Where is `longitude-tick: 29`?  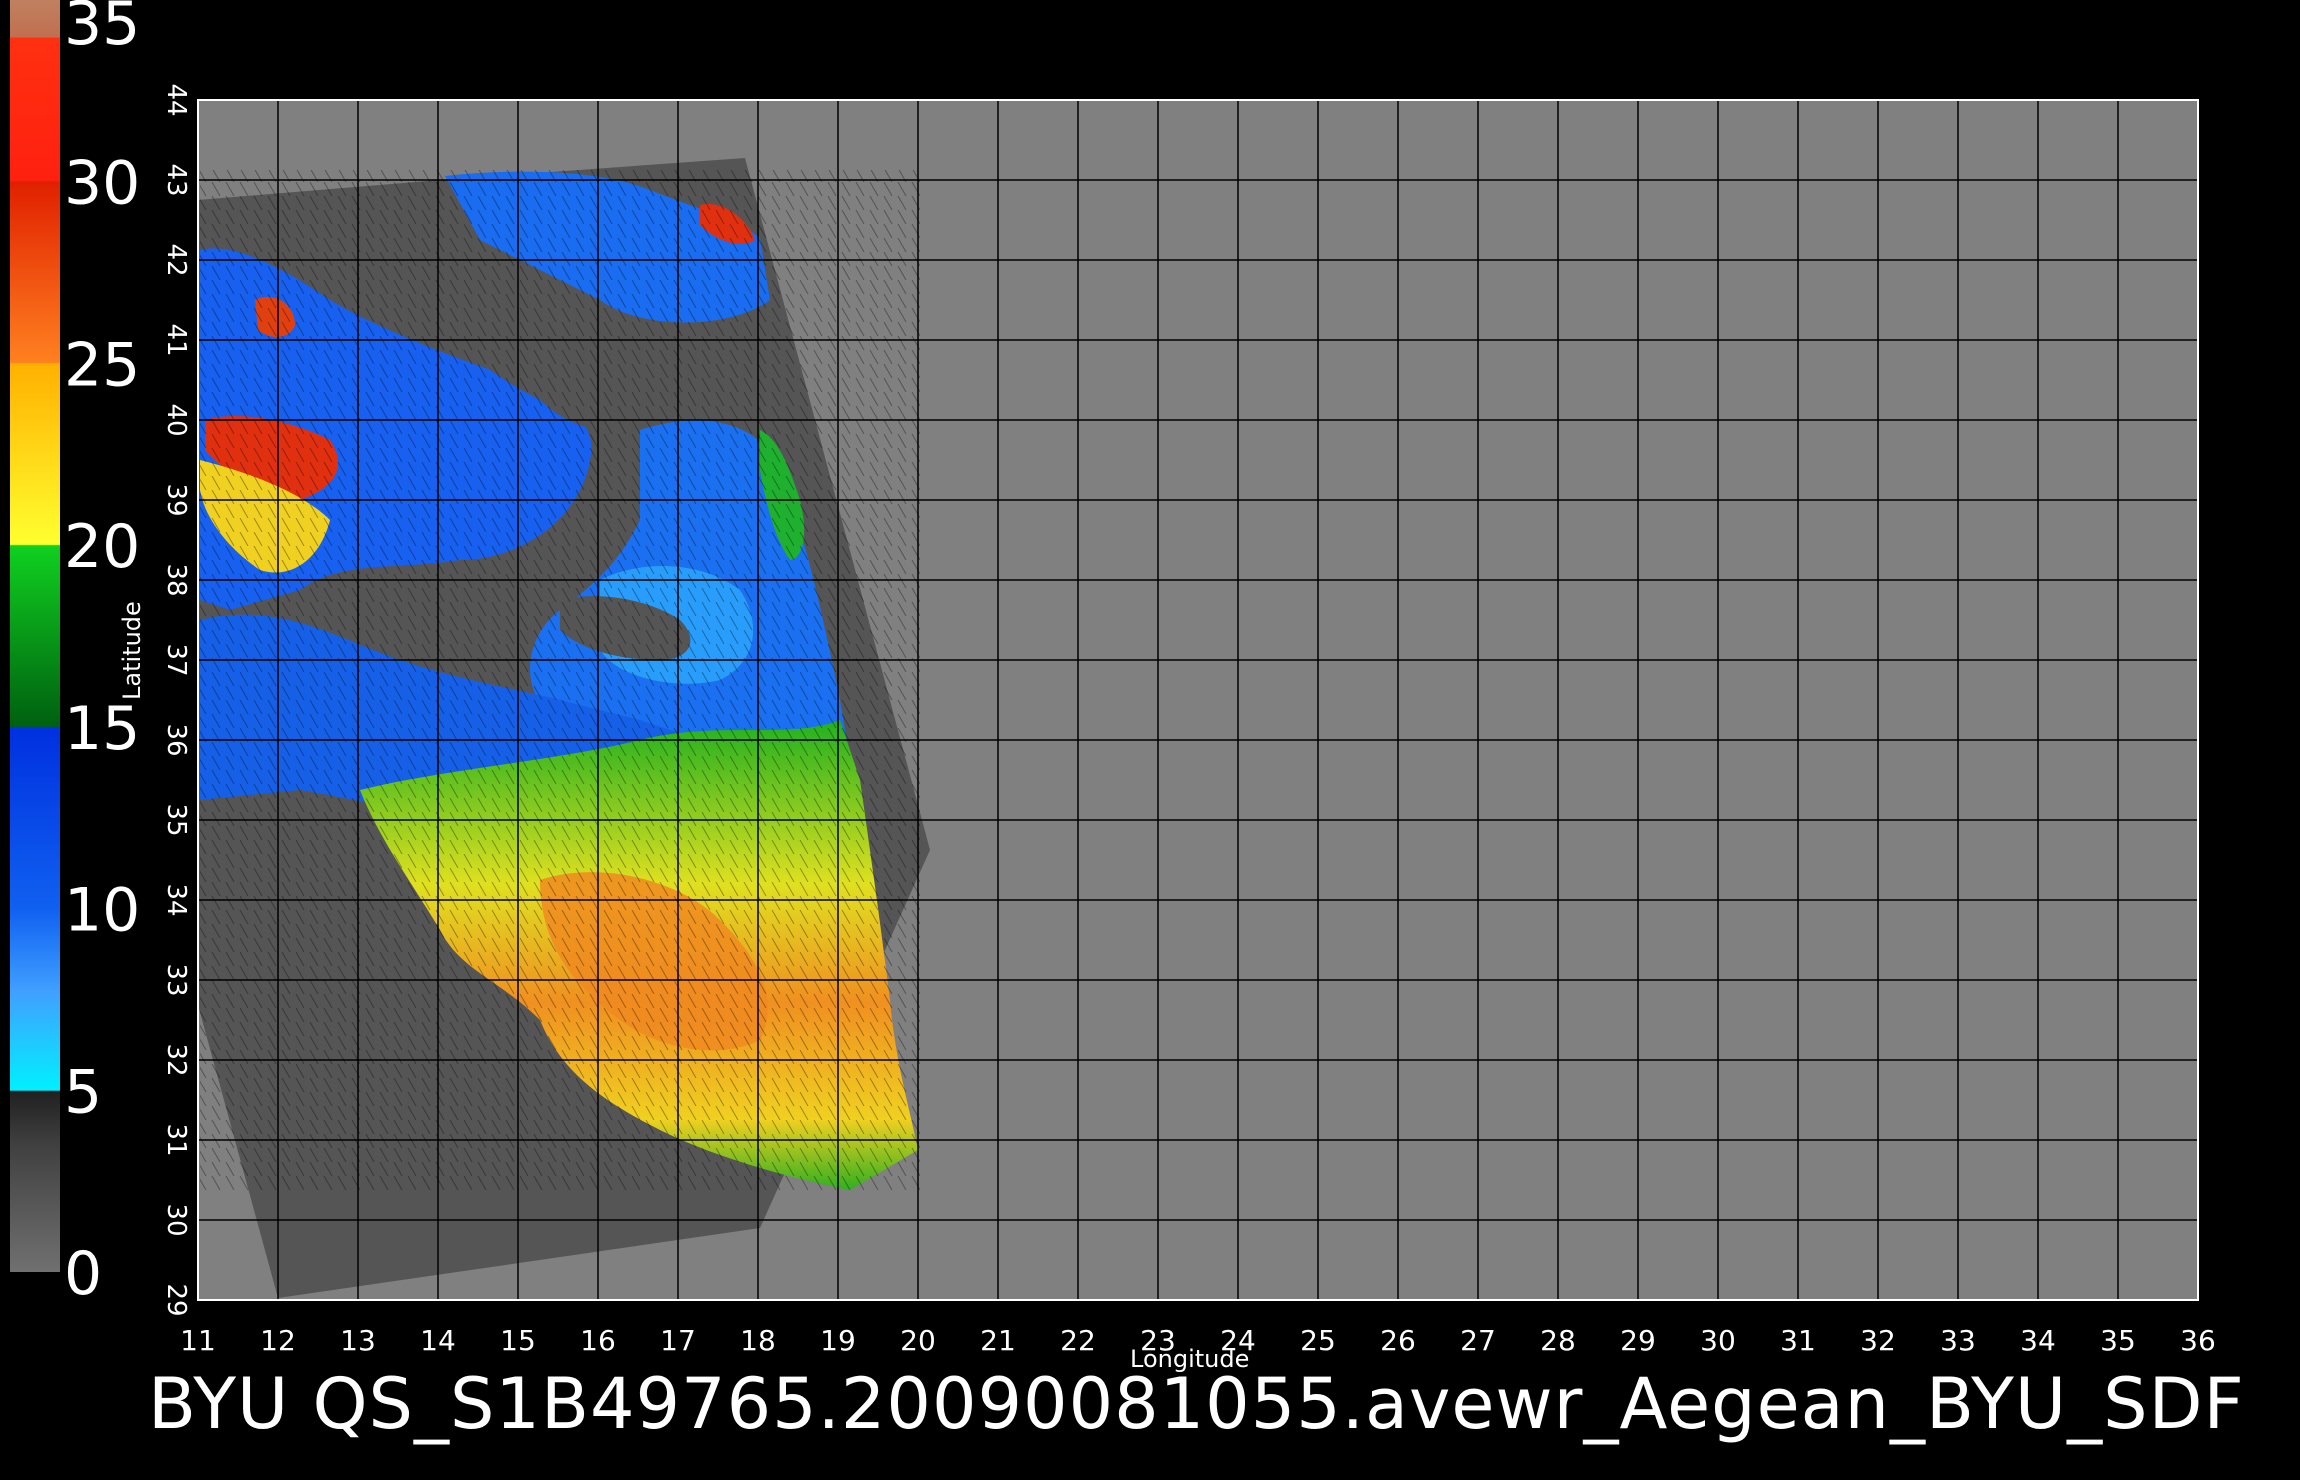 longitude-tick: 29 is located at coordinates (1638, 1340).